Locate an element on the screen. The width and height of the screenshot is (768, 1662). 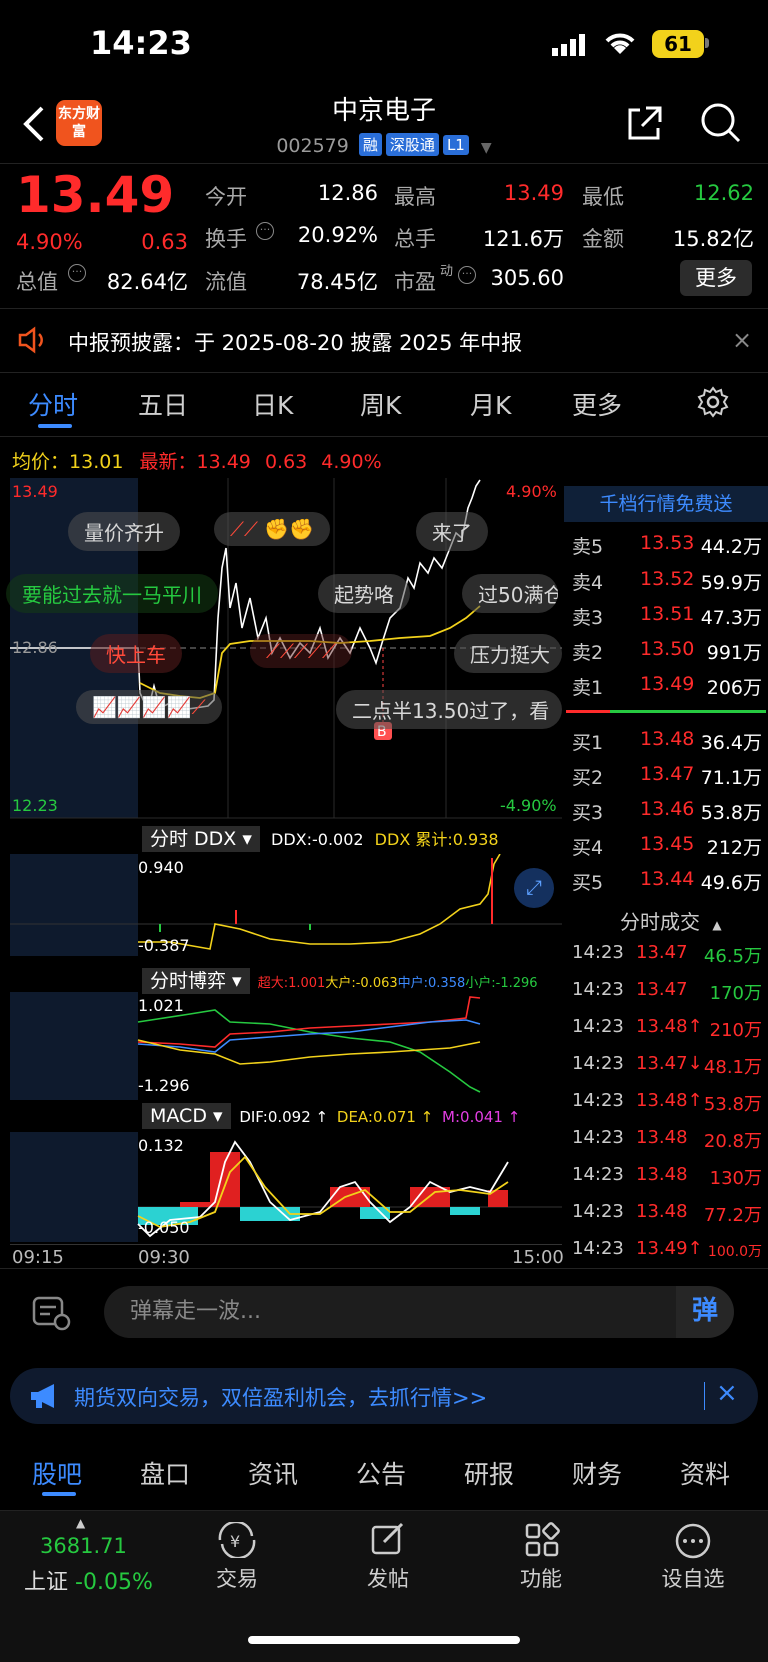
tab-monthly-k: 月K is located at coordinates (490, 404).